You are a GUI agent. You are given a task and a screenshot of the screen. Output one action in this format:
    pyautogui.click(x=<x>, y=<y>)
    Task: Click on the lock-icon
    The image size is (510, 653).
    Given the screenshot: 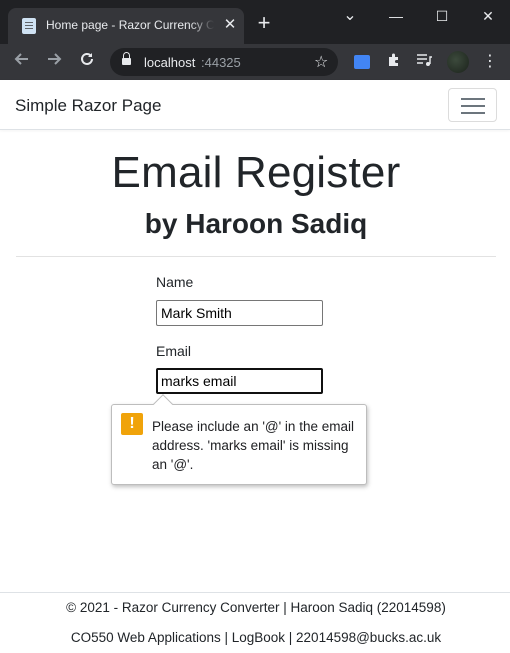 What is the action you would take?
    pyautogui.click(x=126, y=59)
    